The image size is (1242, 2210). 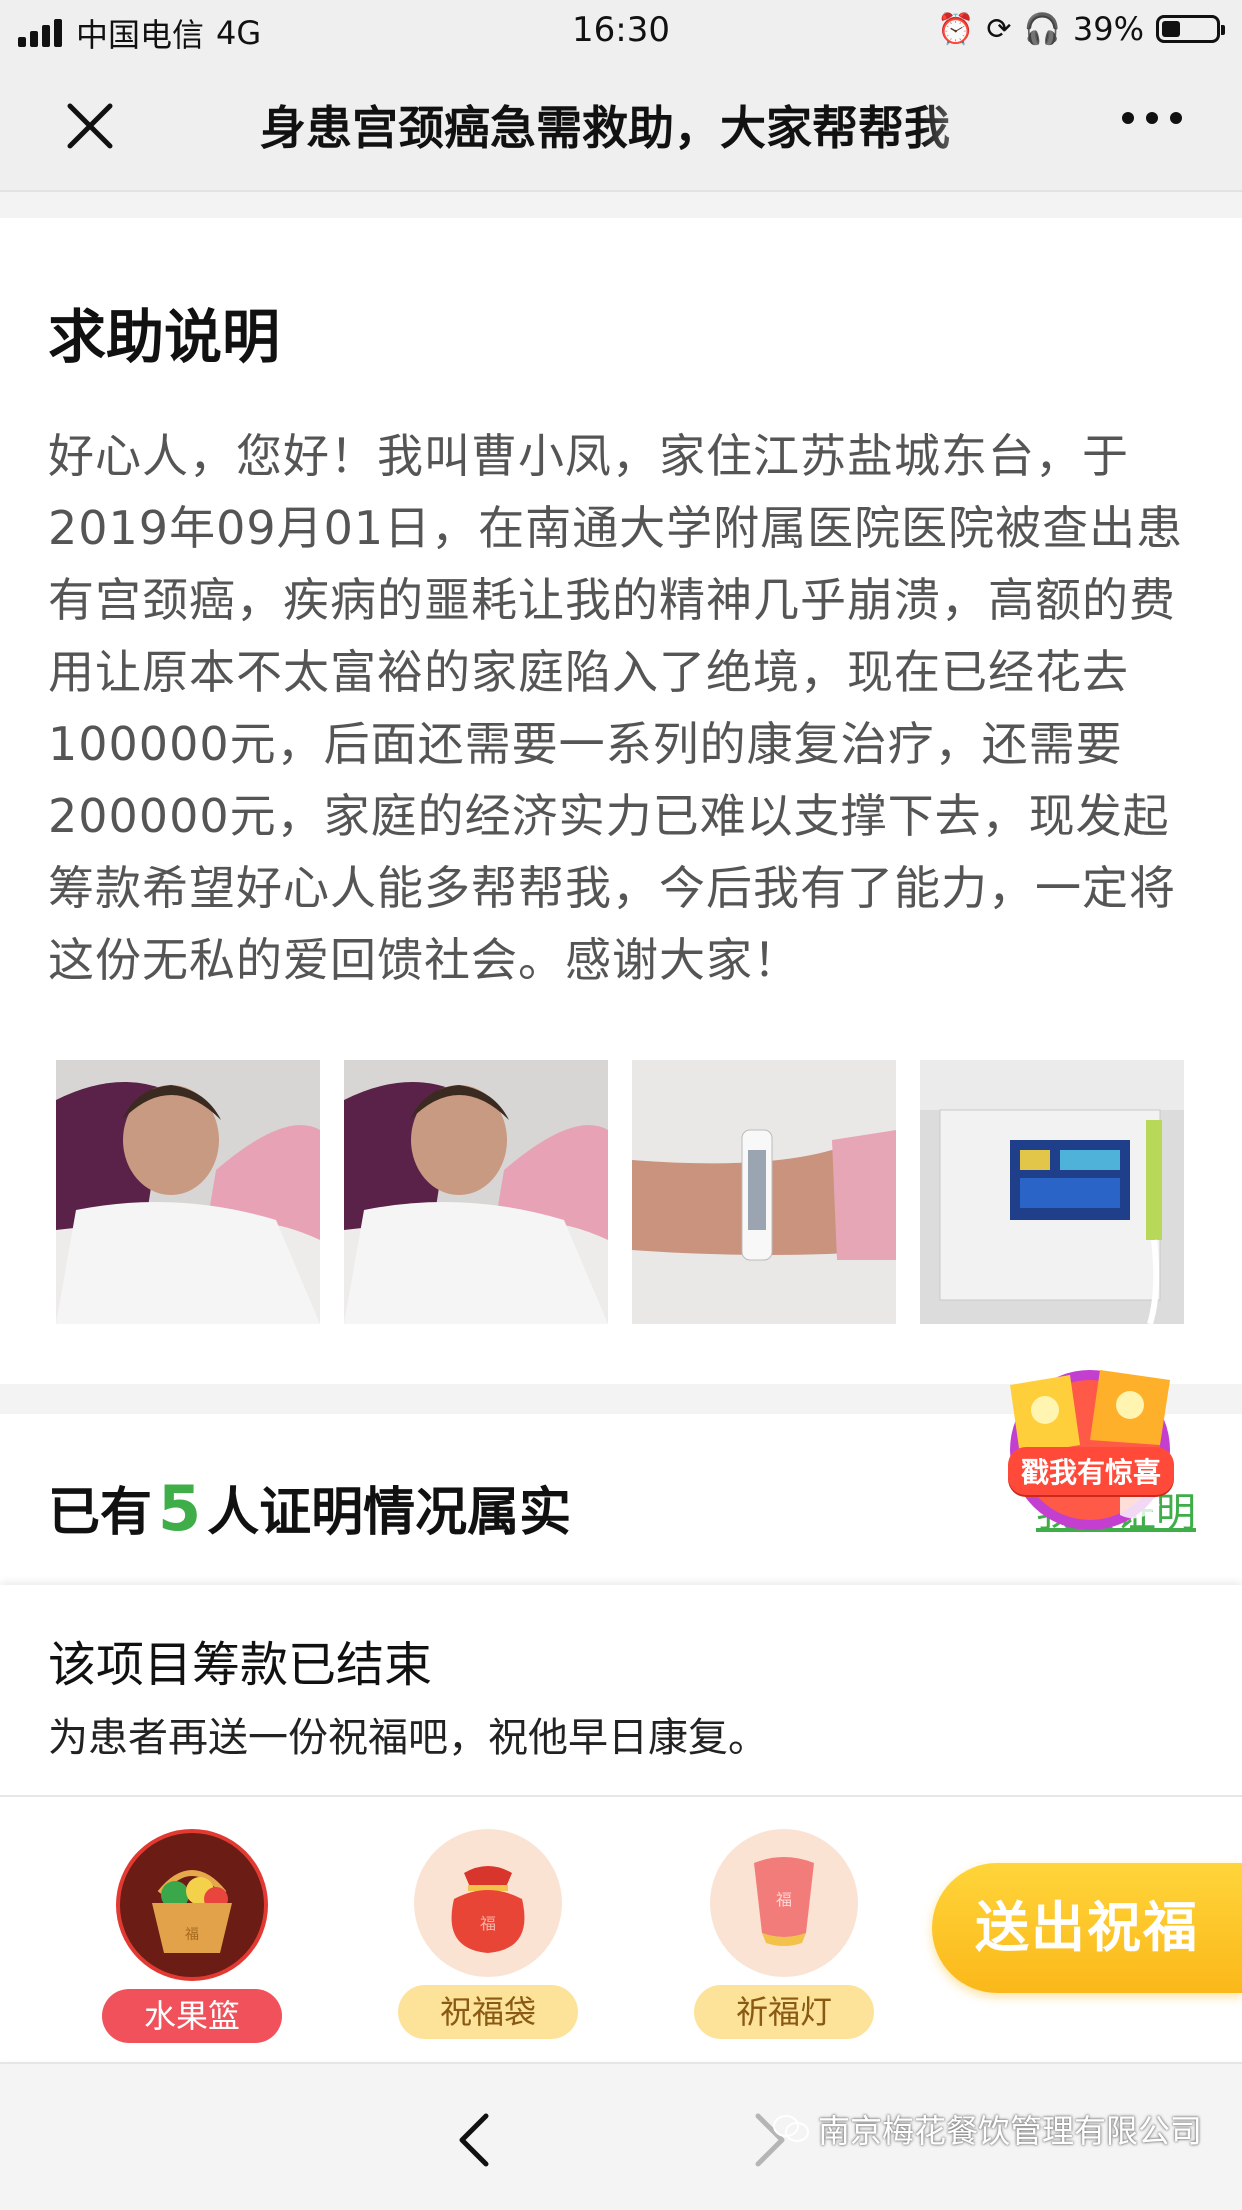 I want to click on verify-suffix: 人证明情况属实, so click(x=389, y=1513).